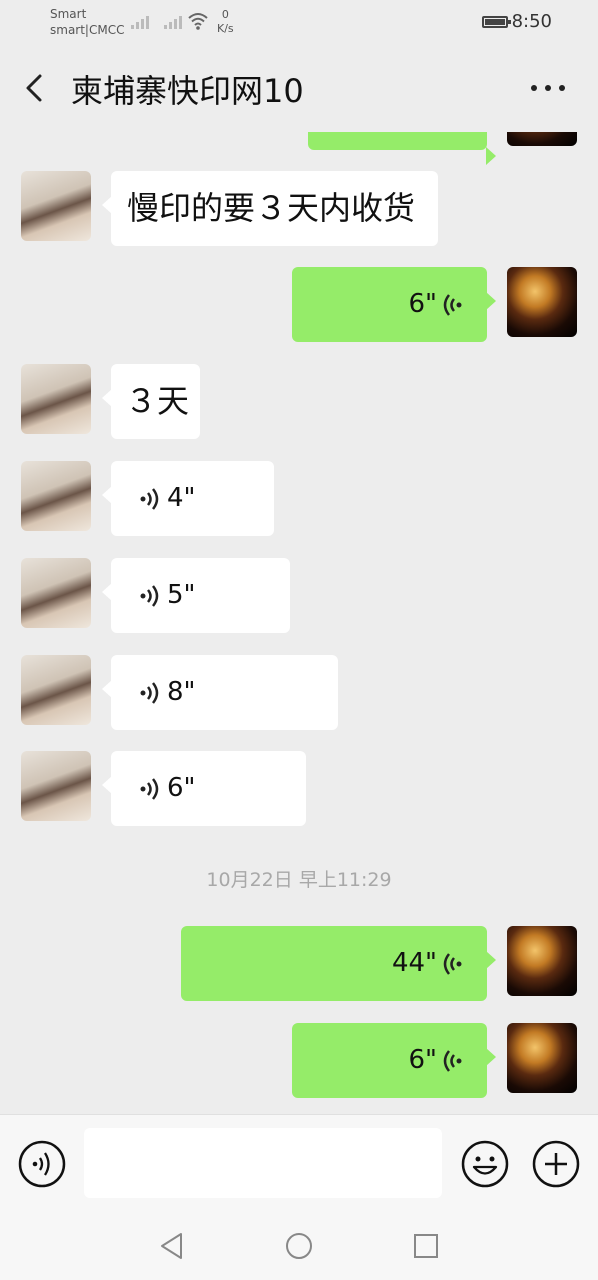 Image resolution: width=598 pixels, height=1280 pixels. I want to click on previous-message-bubble, so click(402, 148).